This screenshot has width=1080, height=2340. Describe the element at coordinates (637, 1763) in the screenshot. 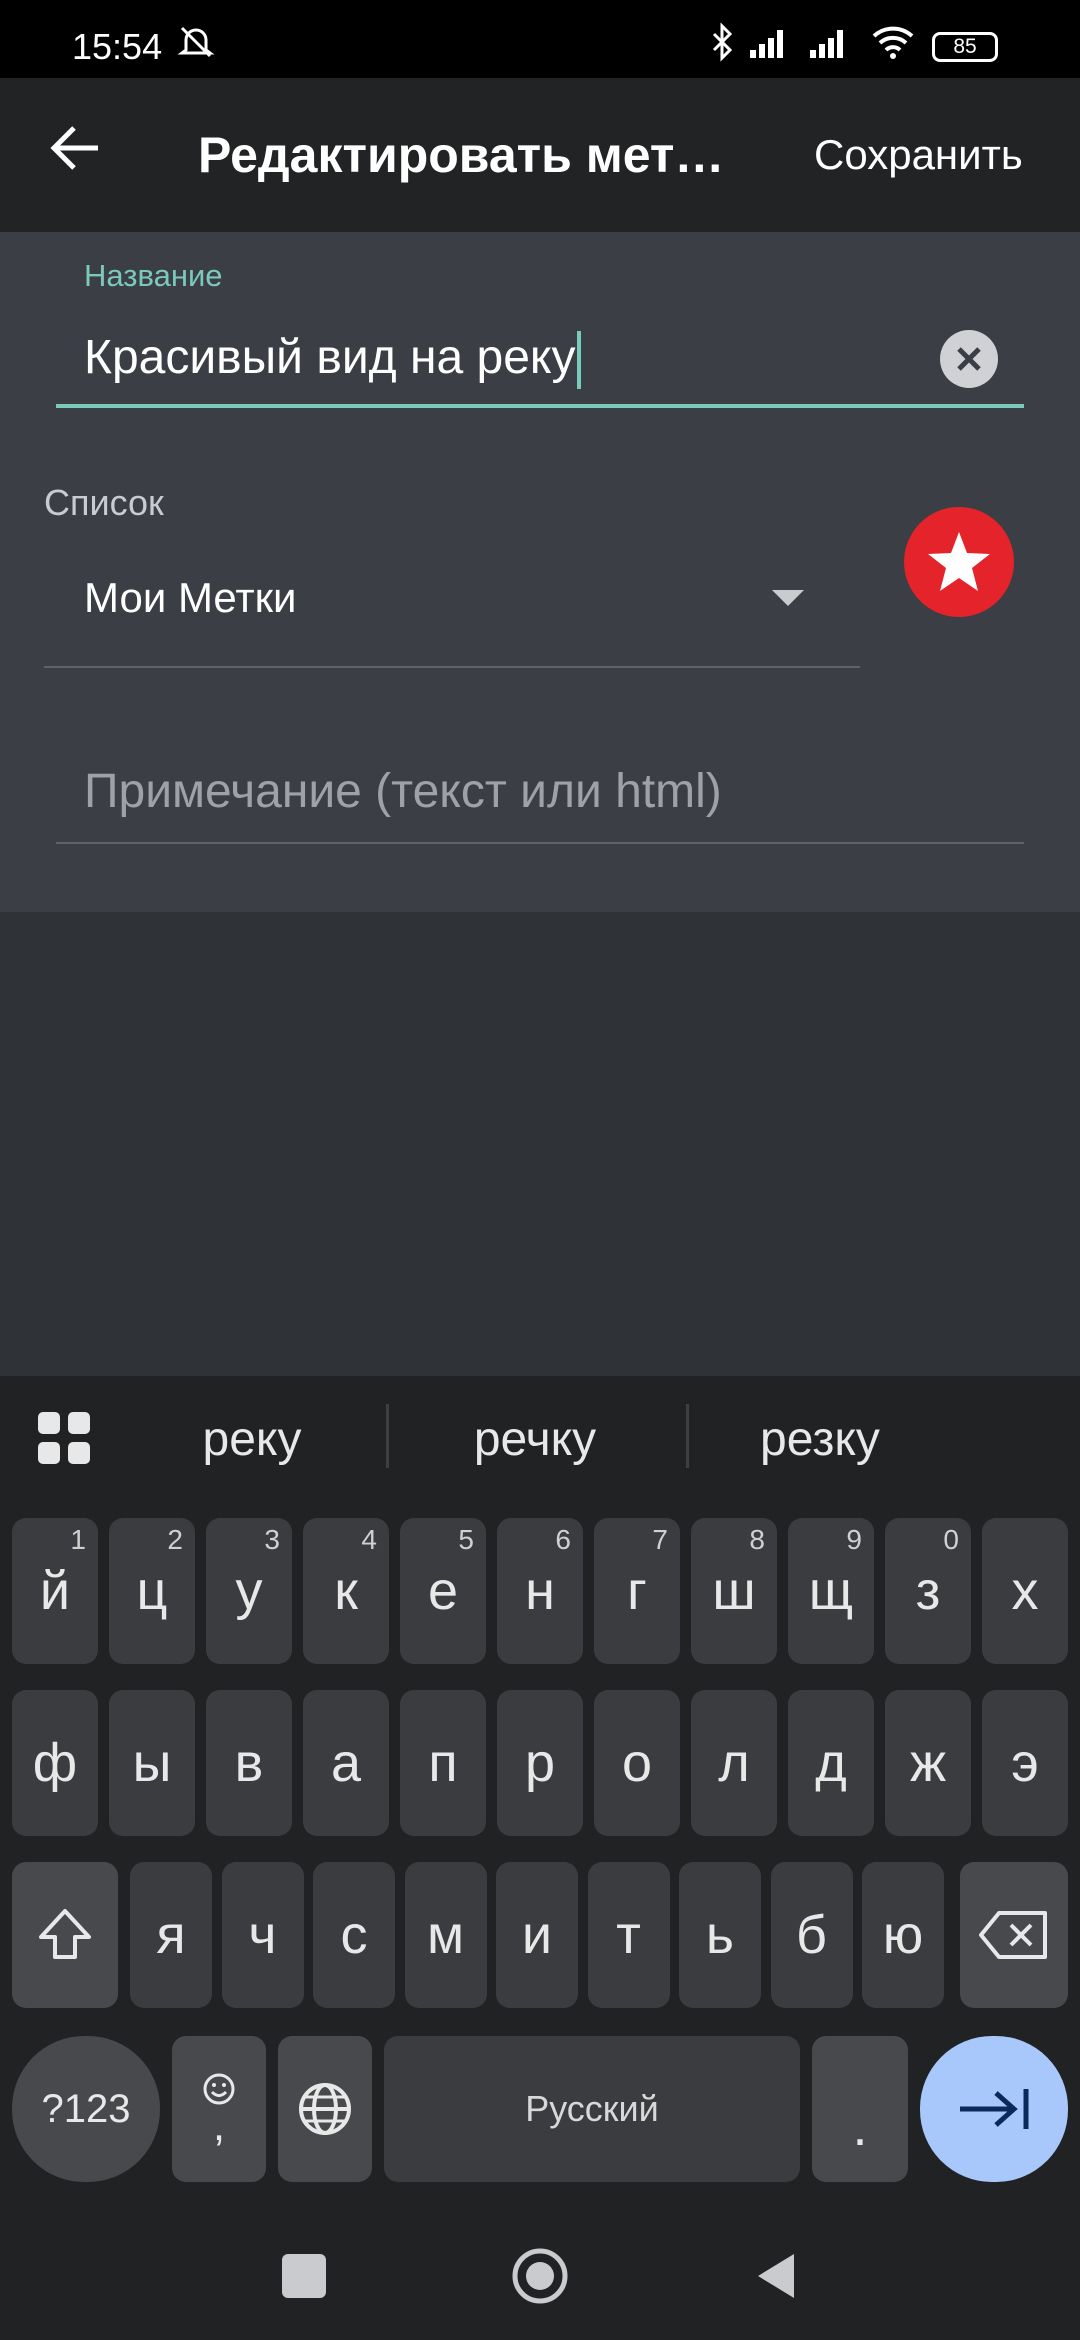

I see `key-о: о` at that location.